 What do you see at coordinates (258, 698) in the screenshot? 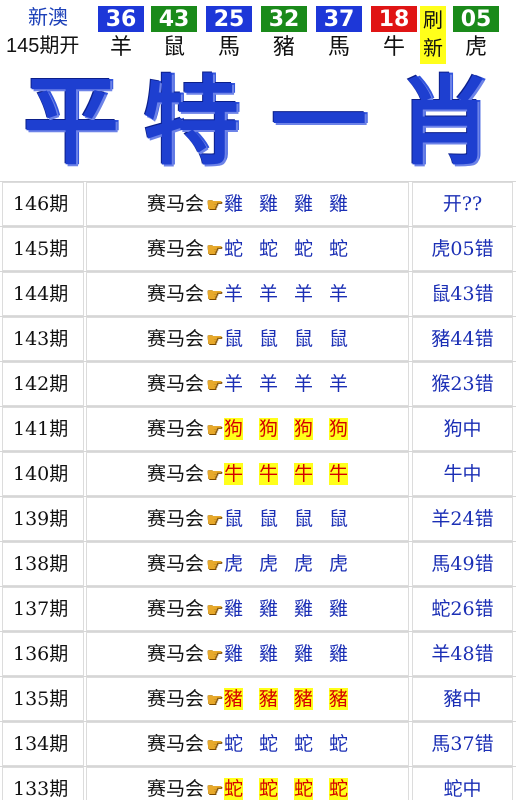
I see `table-row: 135期 赛马会 ☛豬豬豬豬豬中` at bounding box center [258, 698].